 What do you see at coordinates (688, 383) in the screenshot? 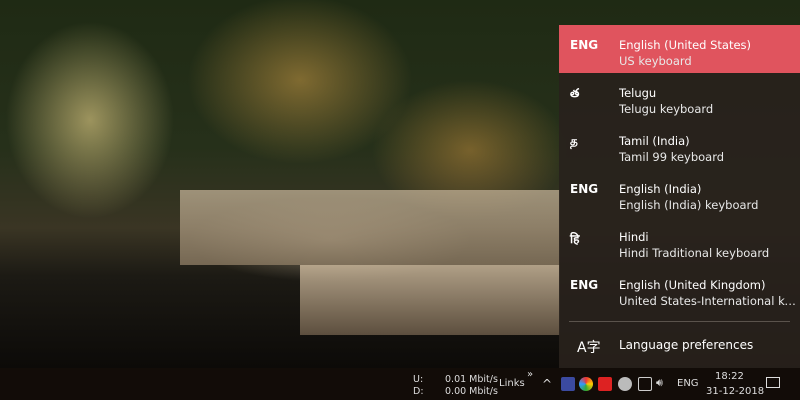
I see `input-language-button: ENG` at bounding box center [688, 383].